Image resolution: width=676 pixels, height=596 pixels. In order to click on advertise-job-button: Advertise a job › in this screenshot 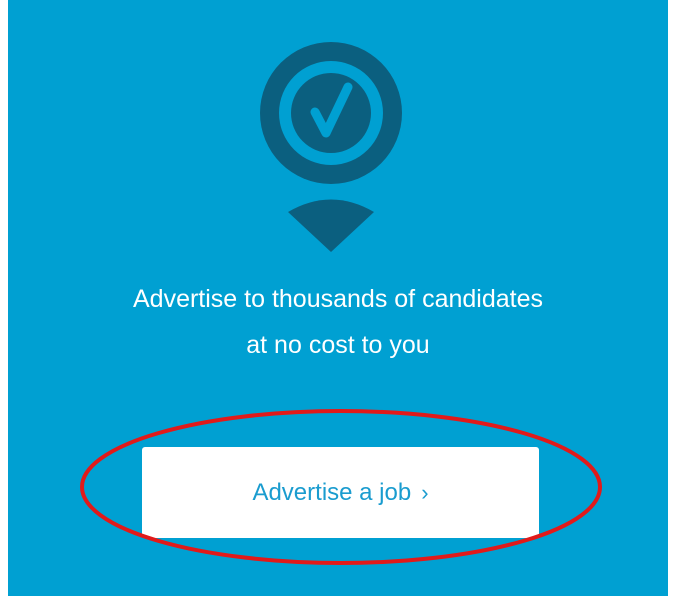, I will do `click(340, 492)`.